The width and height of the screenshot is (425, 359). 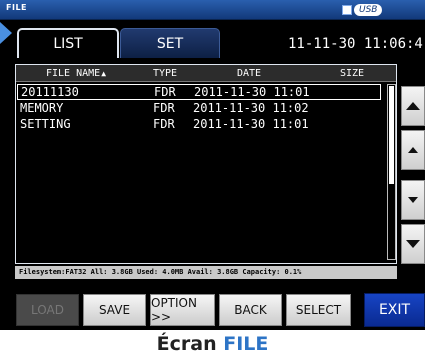 I want to click on save-button: SAVE, so click(x=114, y=310).